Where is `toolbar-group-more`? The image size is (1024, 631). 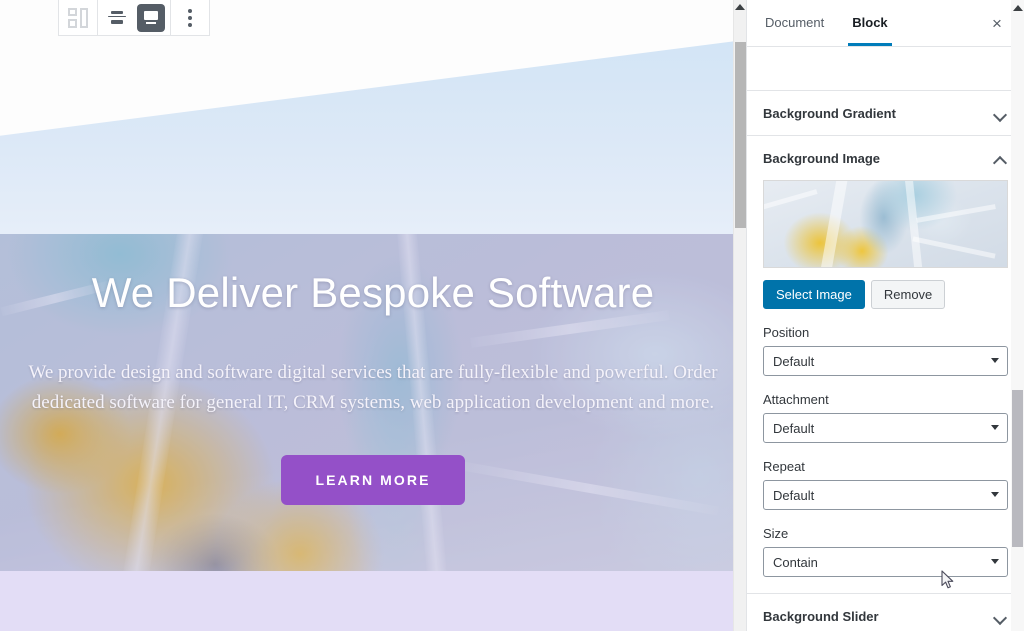
toolbar-group-more is located at coordinates (190, 17).